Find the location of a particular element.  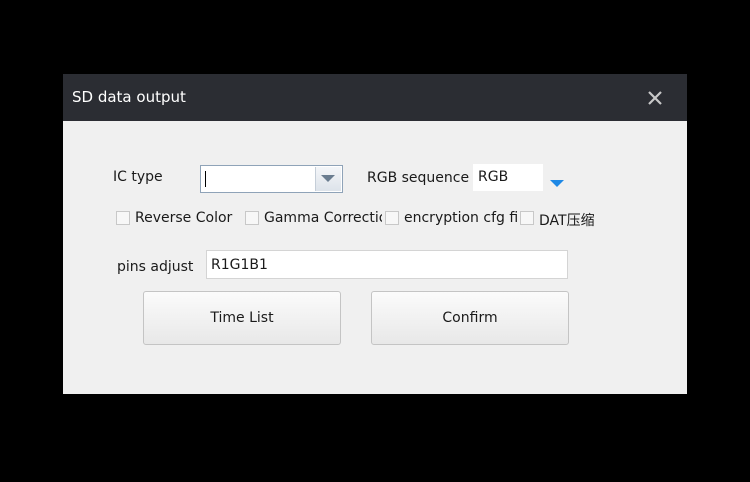

dat-compress-checkbox: DAT压缩 is located at coordinates (567, 219).